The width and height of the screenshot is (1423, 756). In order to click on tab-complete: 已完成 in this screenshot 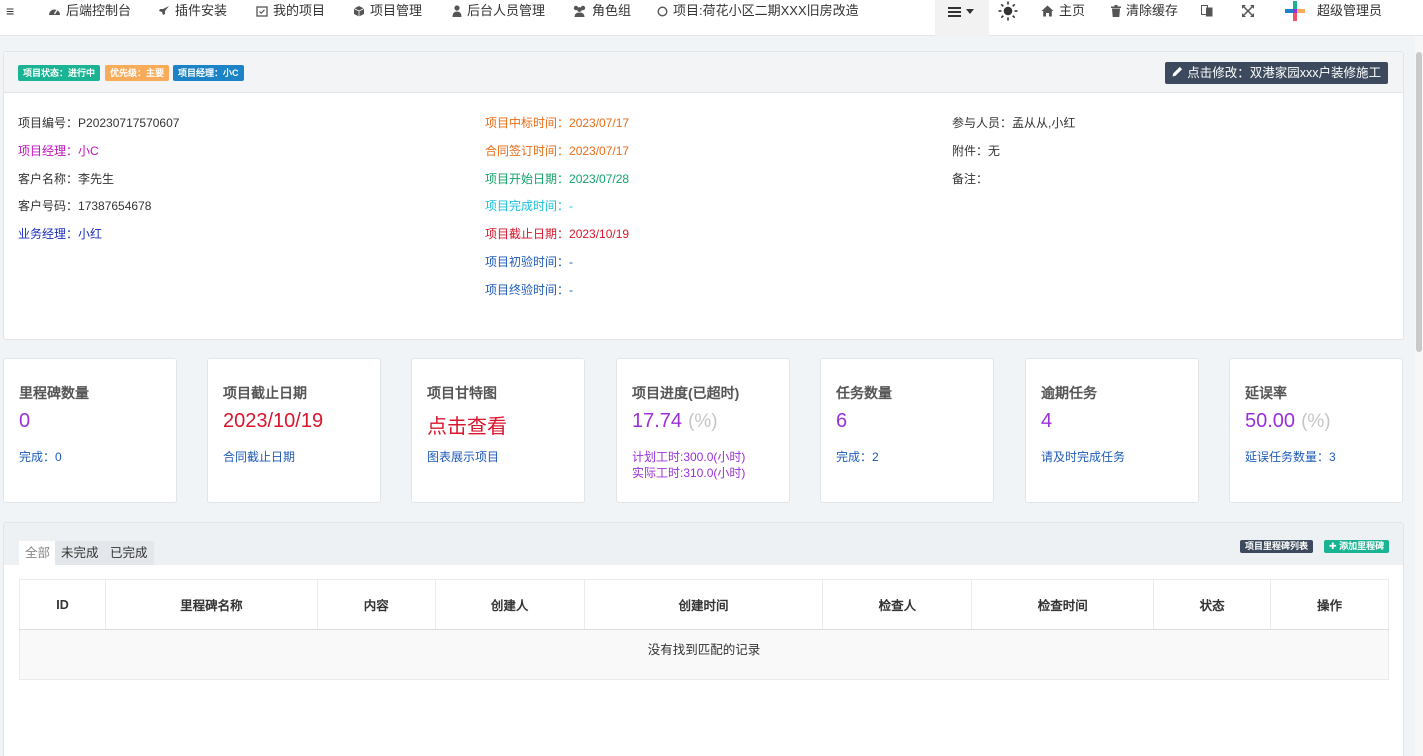, I will do `click(129, 553)`.